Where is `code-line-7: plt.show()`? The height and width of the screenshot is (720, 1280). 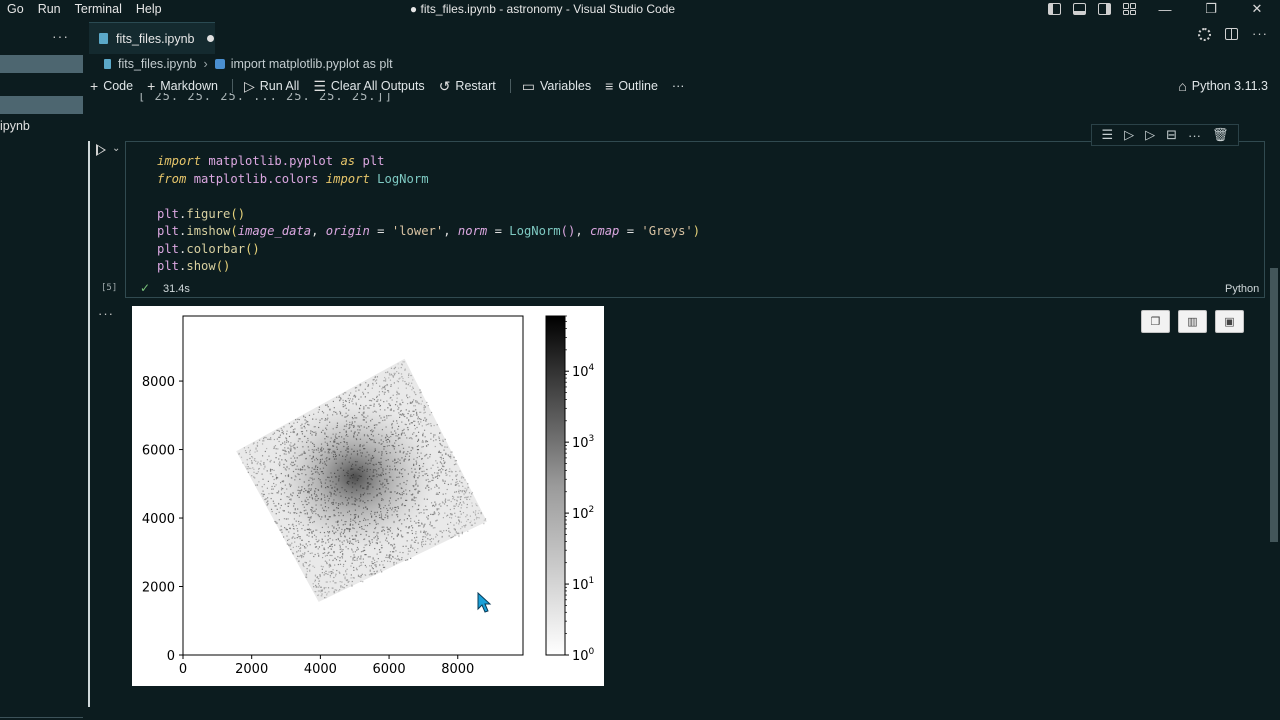 code-line-7: plt.show() is located at coordinates (194, 266).